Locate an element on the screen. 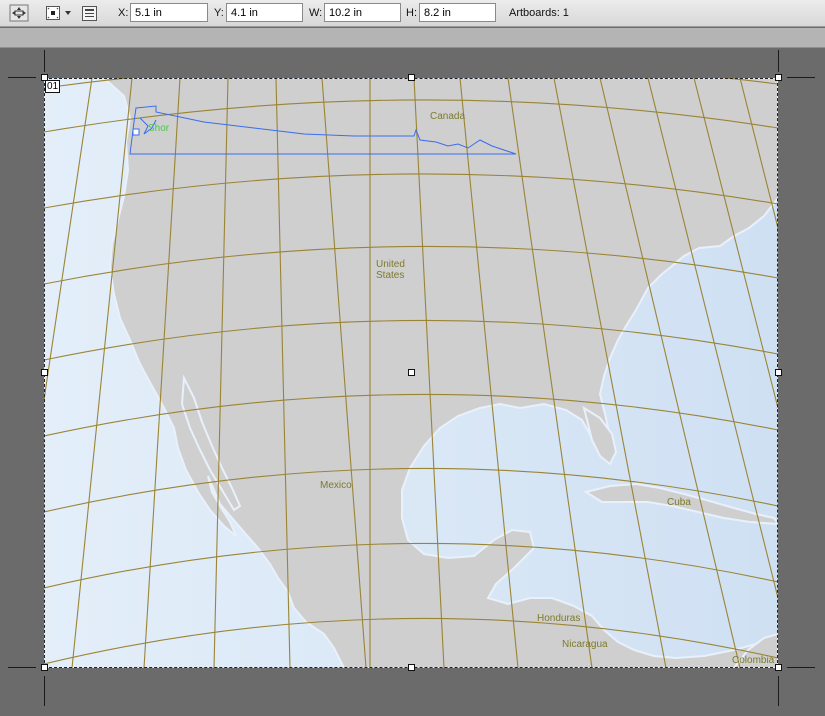  artboard-control-bar: X: Y: W: H: Artboards: 1 is located at coordinates (412, 13).